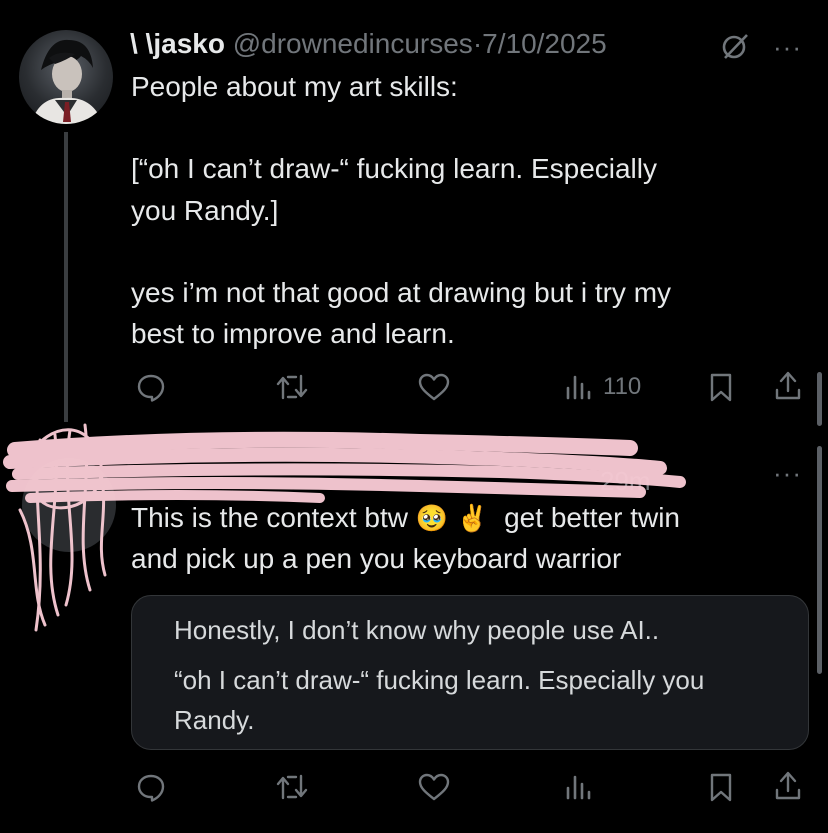 This screenshot has width=828, height=833. Describe the element at coordinates (592, 517) in the screenshot. I see `post-text-segment: get better twin` at that location.